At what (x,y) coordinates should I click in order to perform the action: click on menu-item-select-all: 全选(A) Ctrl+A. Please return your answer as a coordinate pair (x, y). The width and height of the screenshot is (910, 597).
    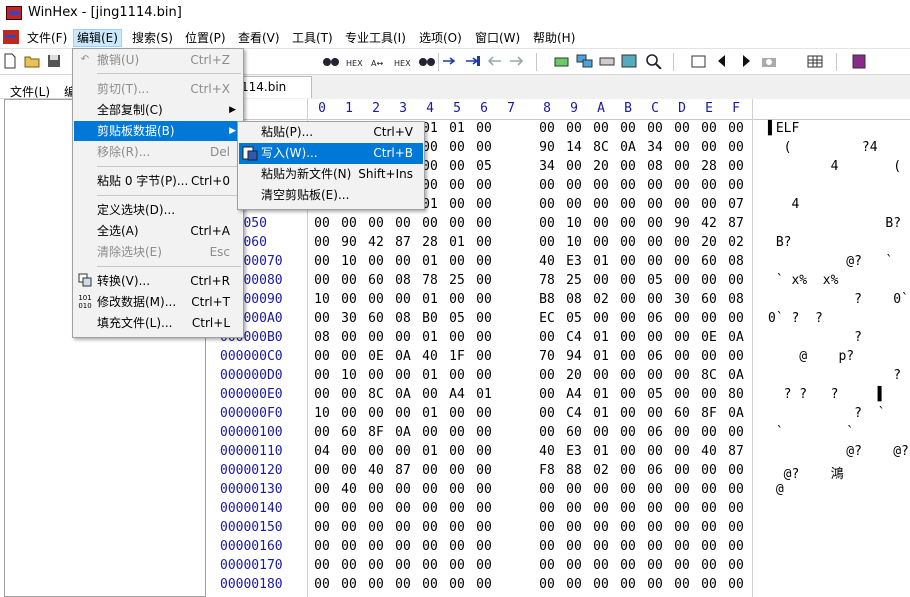
    Looking at the image, I should click on (158, 231).